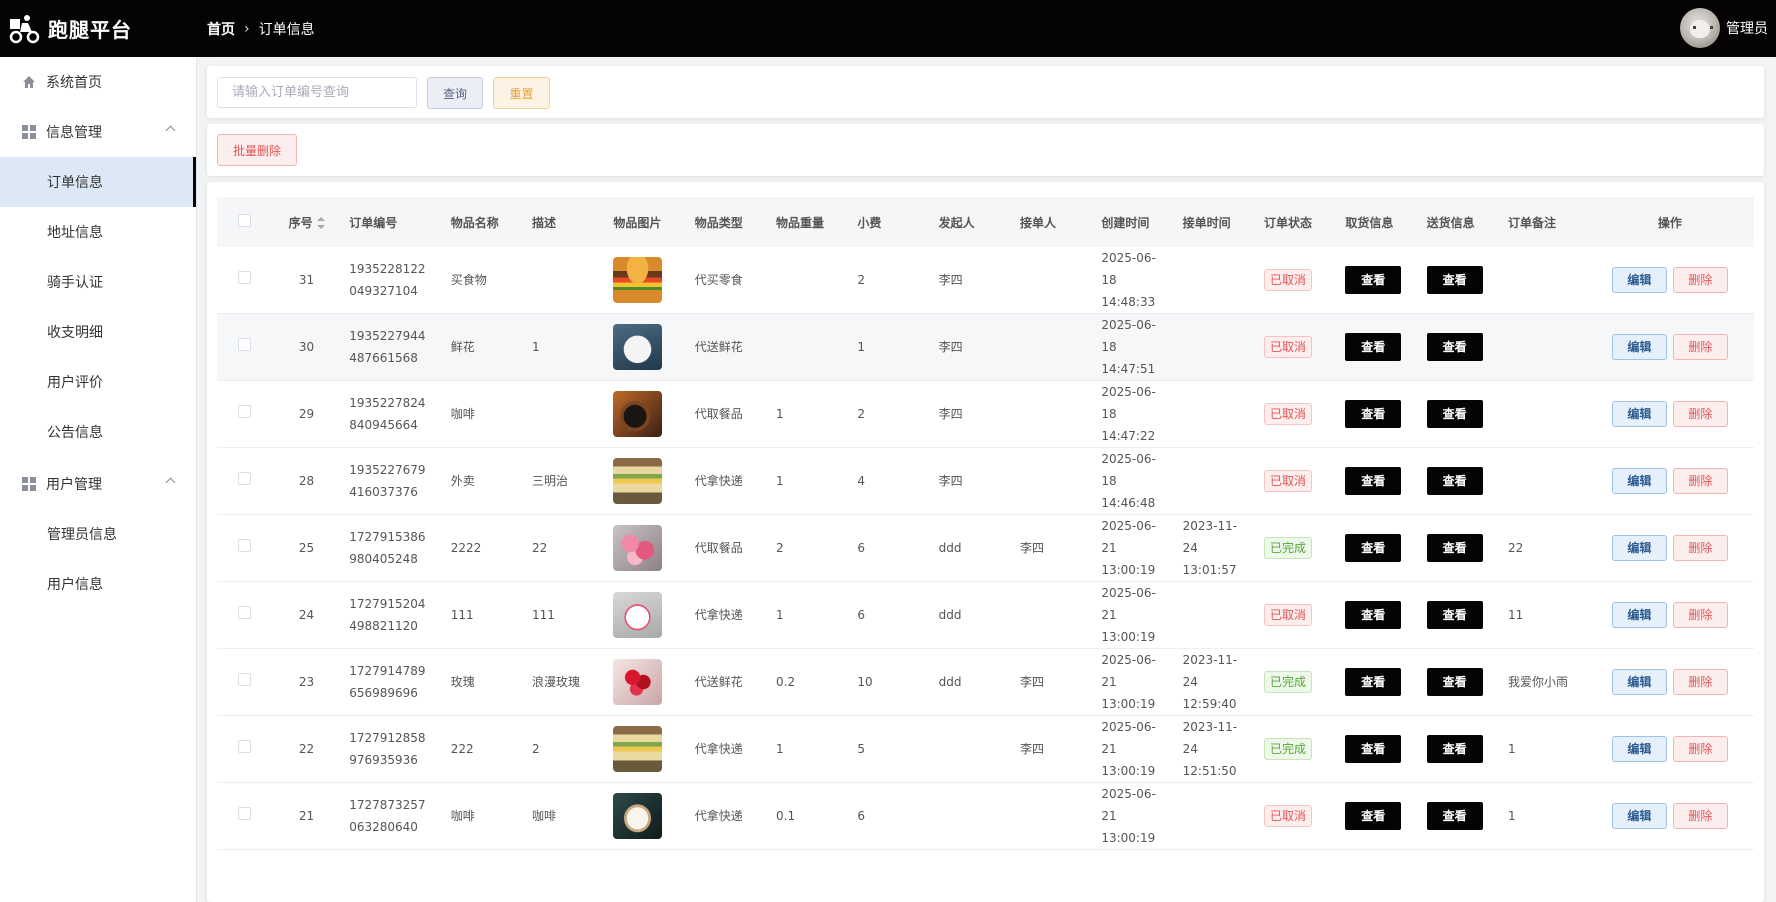 This screenshot has width=1776, height=902. What do you see at coordinates (521, 93) in the screenshot?
I see `reset-button: 重置` at bounding box center [521, 93].